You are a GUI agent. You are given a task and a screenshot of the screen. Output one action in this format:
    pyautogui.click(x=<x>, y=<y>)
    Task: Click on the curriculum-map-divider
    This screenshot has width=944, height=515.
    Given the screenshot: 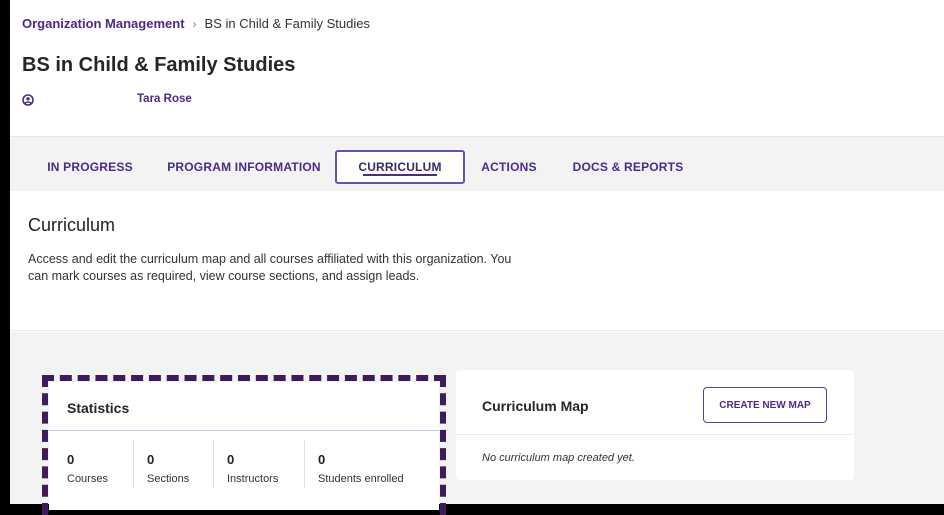 What is the action you would take?
    pyautogui.click(x=655, y=434)
    